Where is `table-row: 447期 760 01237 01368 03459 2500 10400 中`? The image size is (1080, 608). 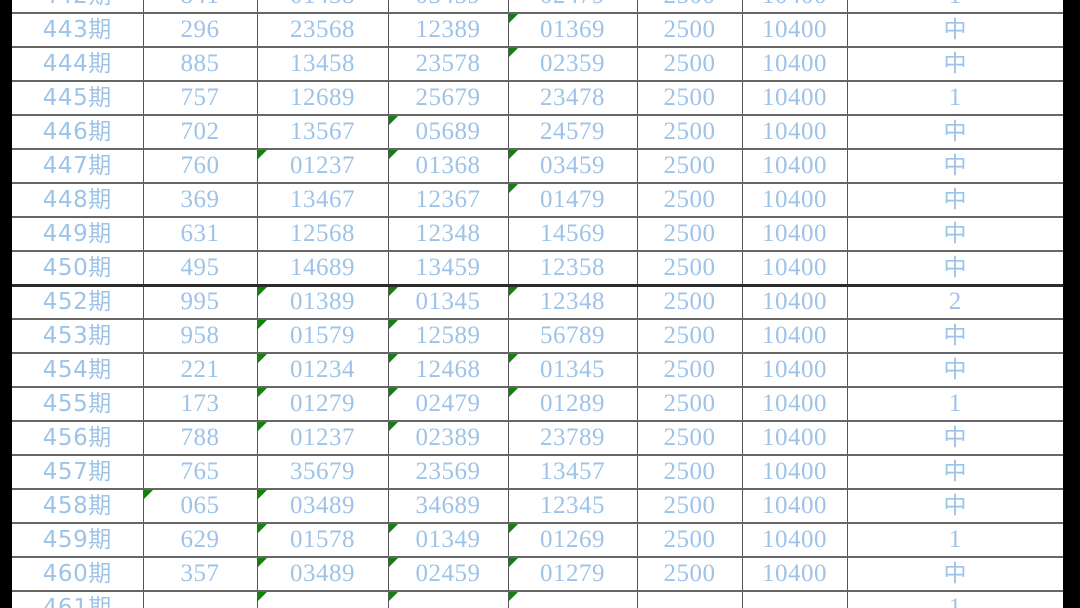
table-row: 447期 760 01237 01368 03459 2500 10400 中 is located at coordinates (537, 166).